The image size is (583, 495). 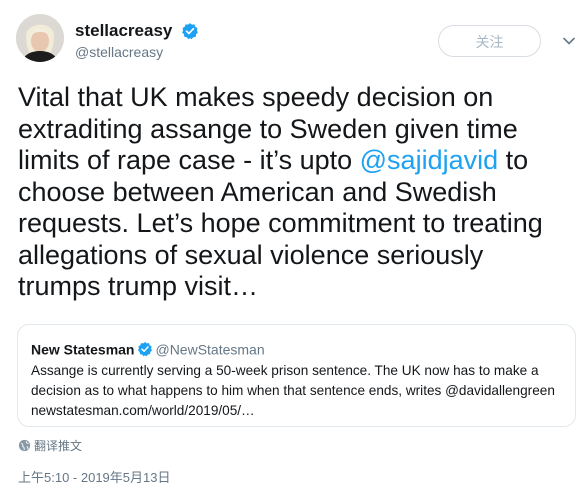 I want to click on tweet-header: stellacreasy @stellacreasy 关注, so click(x=296, y=44).